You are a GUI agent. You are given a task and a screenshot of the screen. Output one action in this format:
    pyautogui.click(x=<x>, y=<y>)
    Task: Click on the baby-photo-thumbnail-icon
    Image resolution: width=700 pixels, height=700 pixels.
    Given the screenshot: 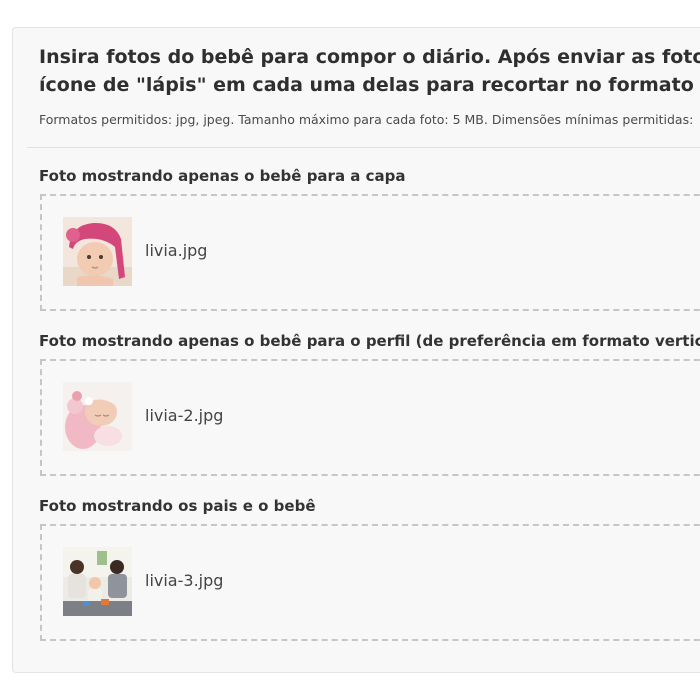 What is the action you would take?
    pyautogui.click(x=97, y=251)
    